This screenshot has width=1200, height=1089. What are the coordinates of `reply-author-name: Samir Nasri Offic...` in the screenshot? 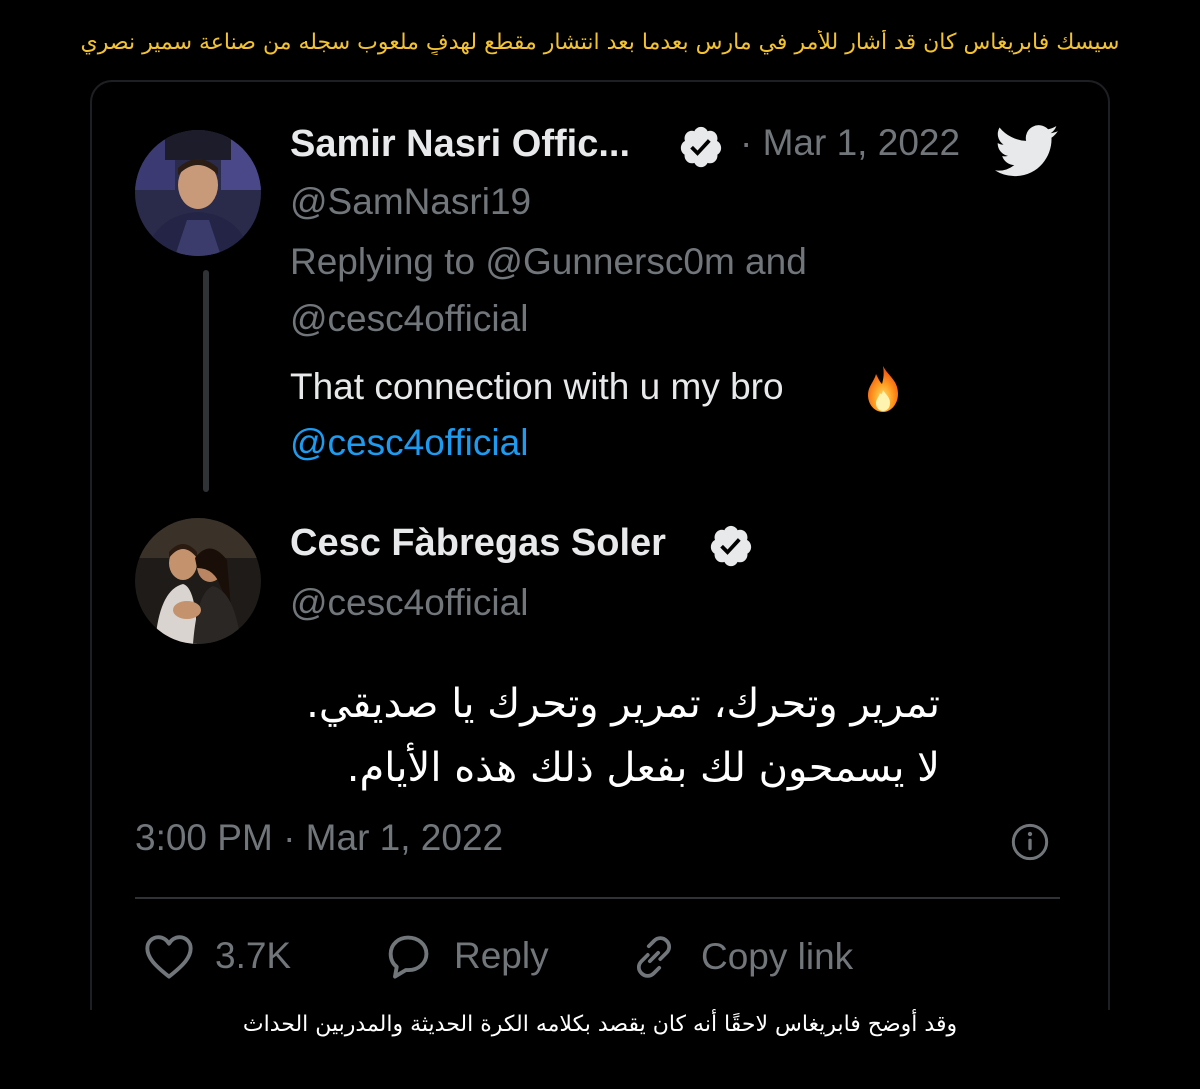 It's located at (460, 144).